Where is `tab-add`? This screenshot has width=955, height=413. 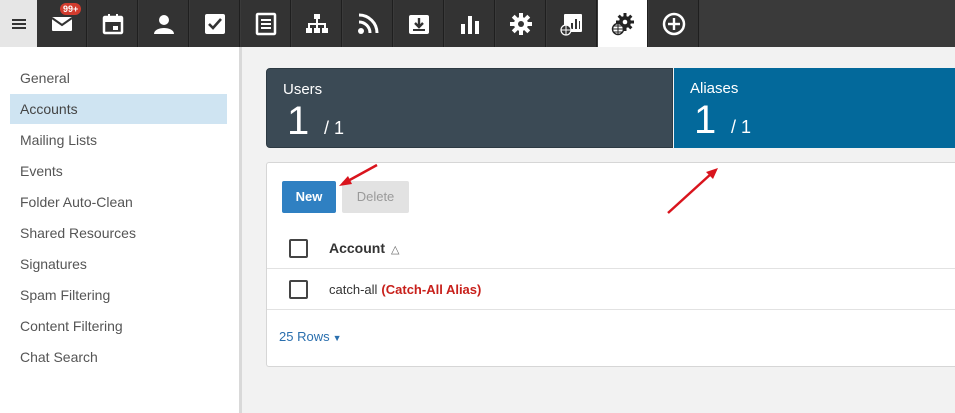
tab-add is located at coordinates (674, 23).